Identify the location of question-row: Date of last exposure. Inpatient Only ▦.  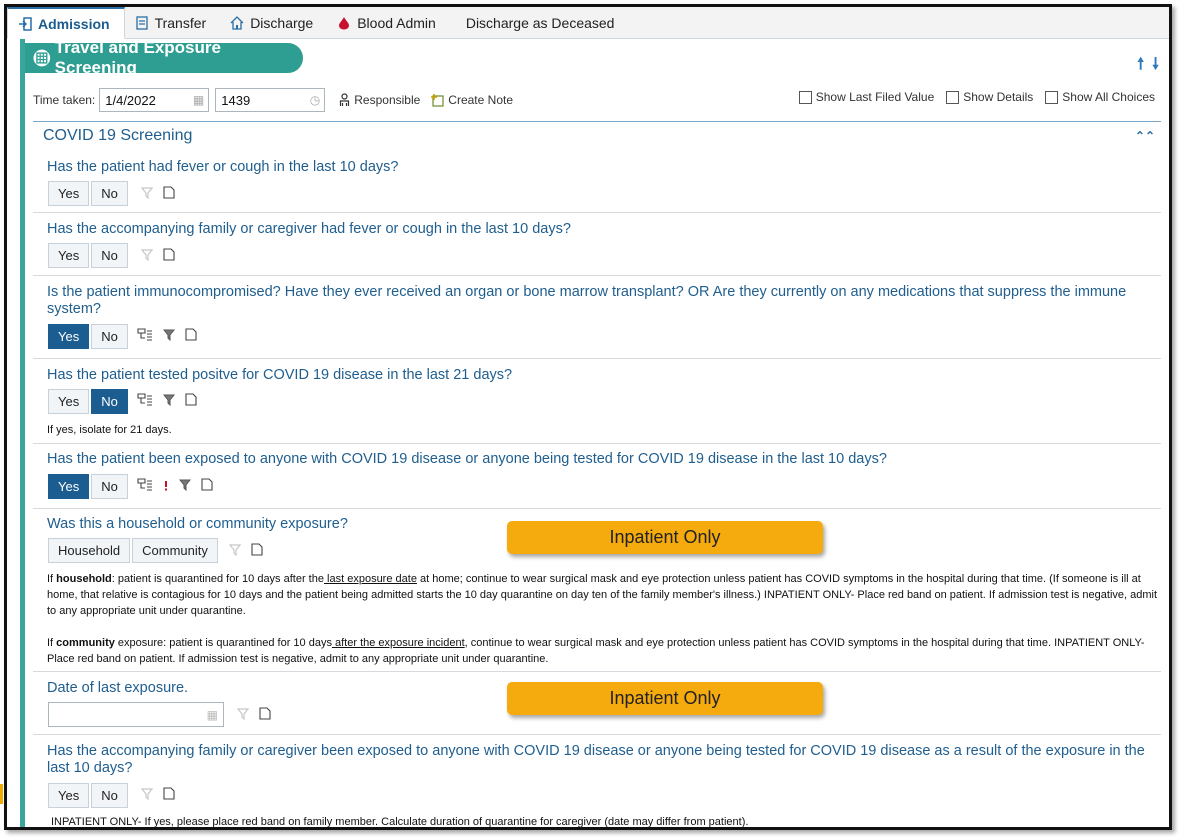
(597, 703).